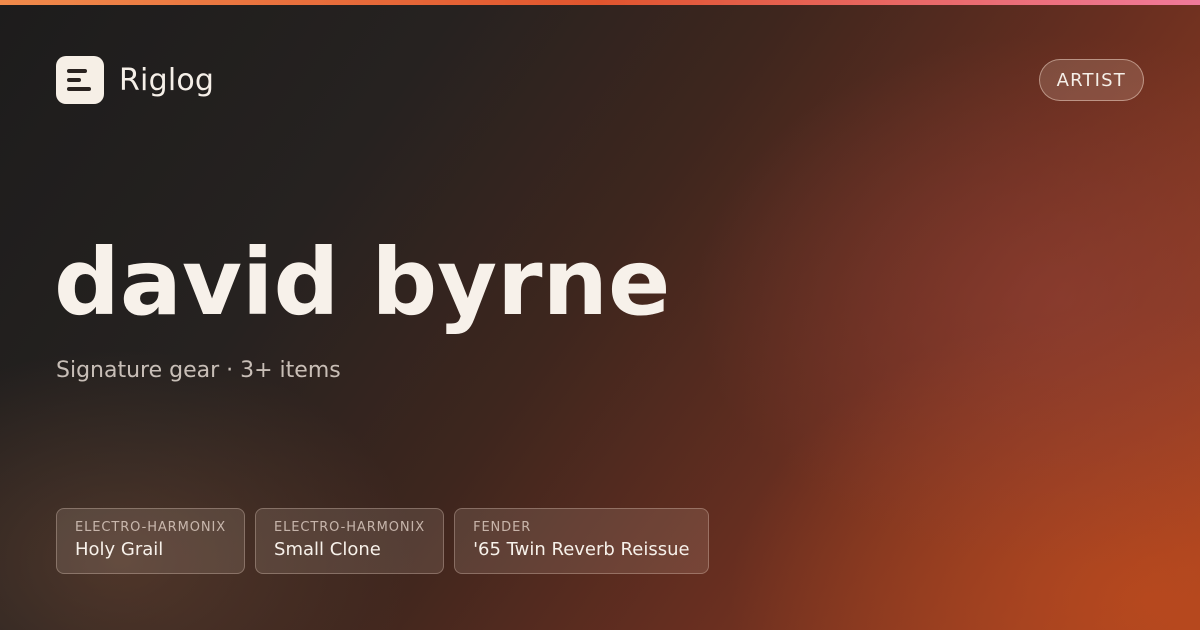 This screenshot has width=1200, height=630. What do you see at coordinates (600, 2) in the screenshot?
I see `top-accent-bar` at bounding box center [600, 2].